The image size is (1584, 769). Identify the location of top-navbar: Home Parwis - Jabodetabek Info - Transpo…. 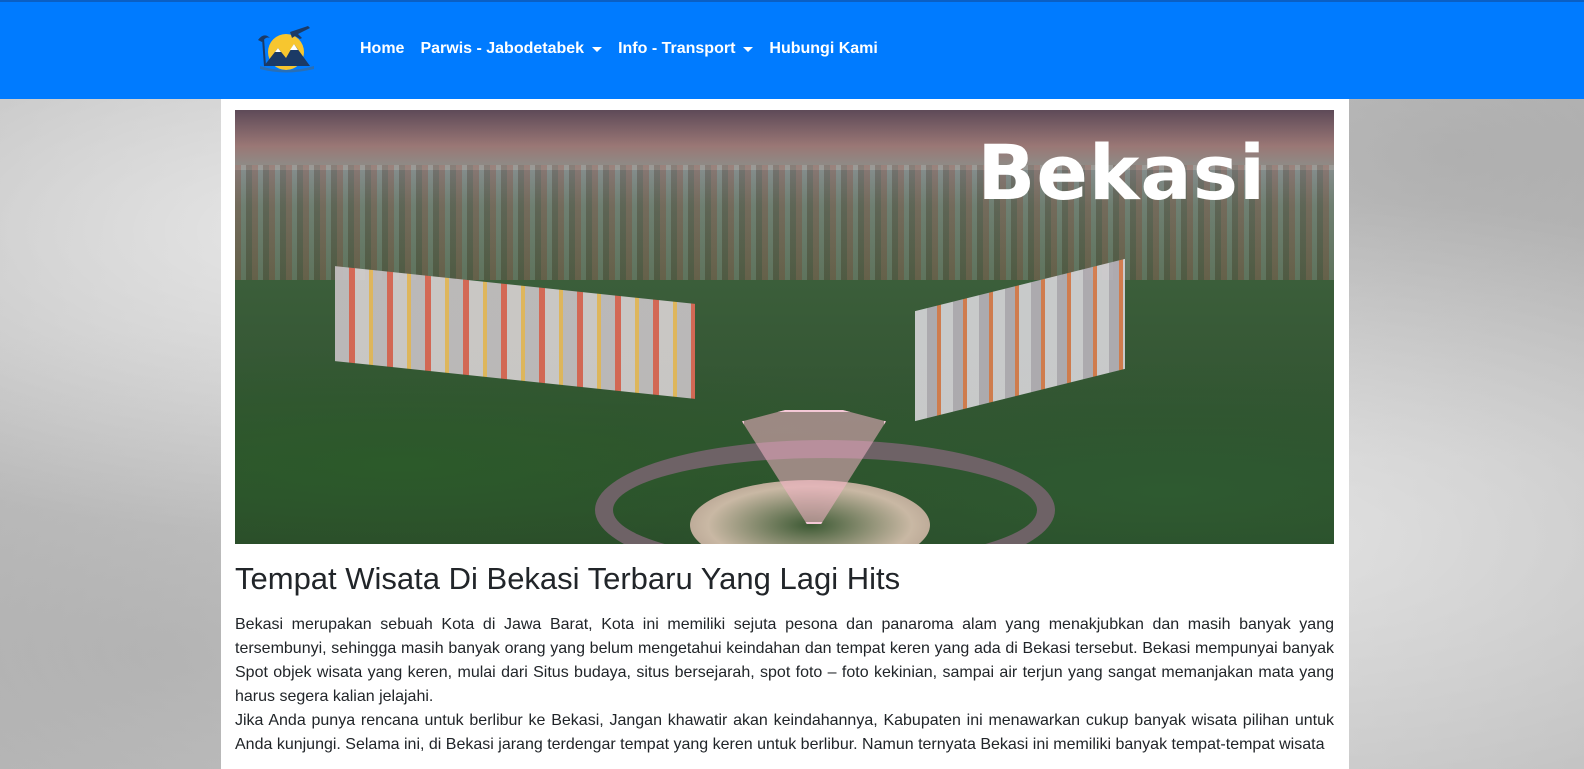
(792, 49).